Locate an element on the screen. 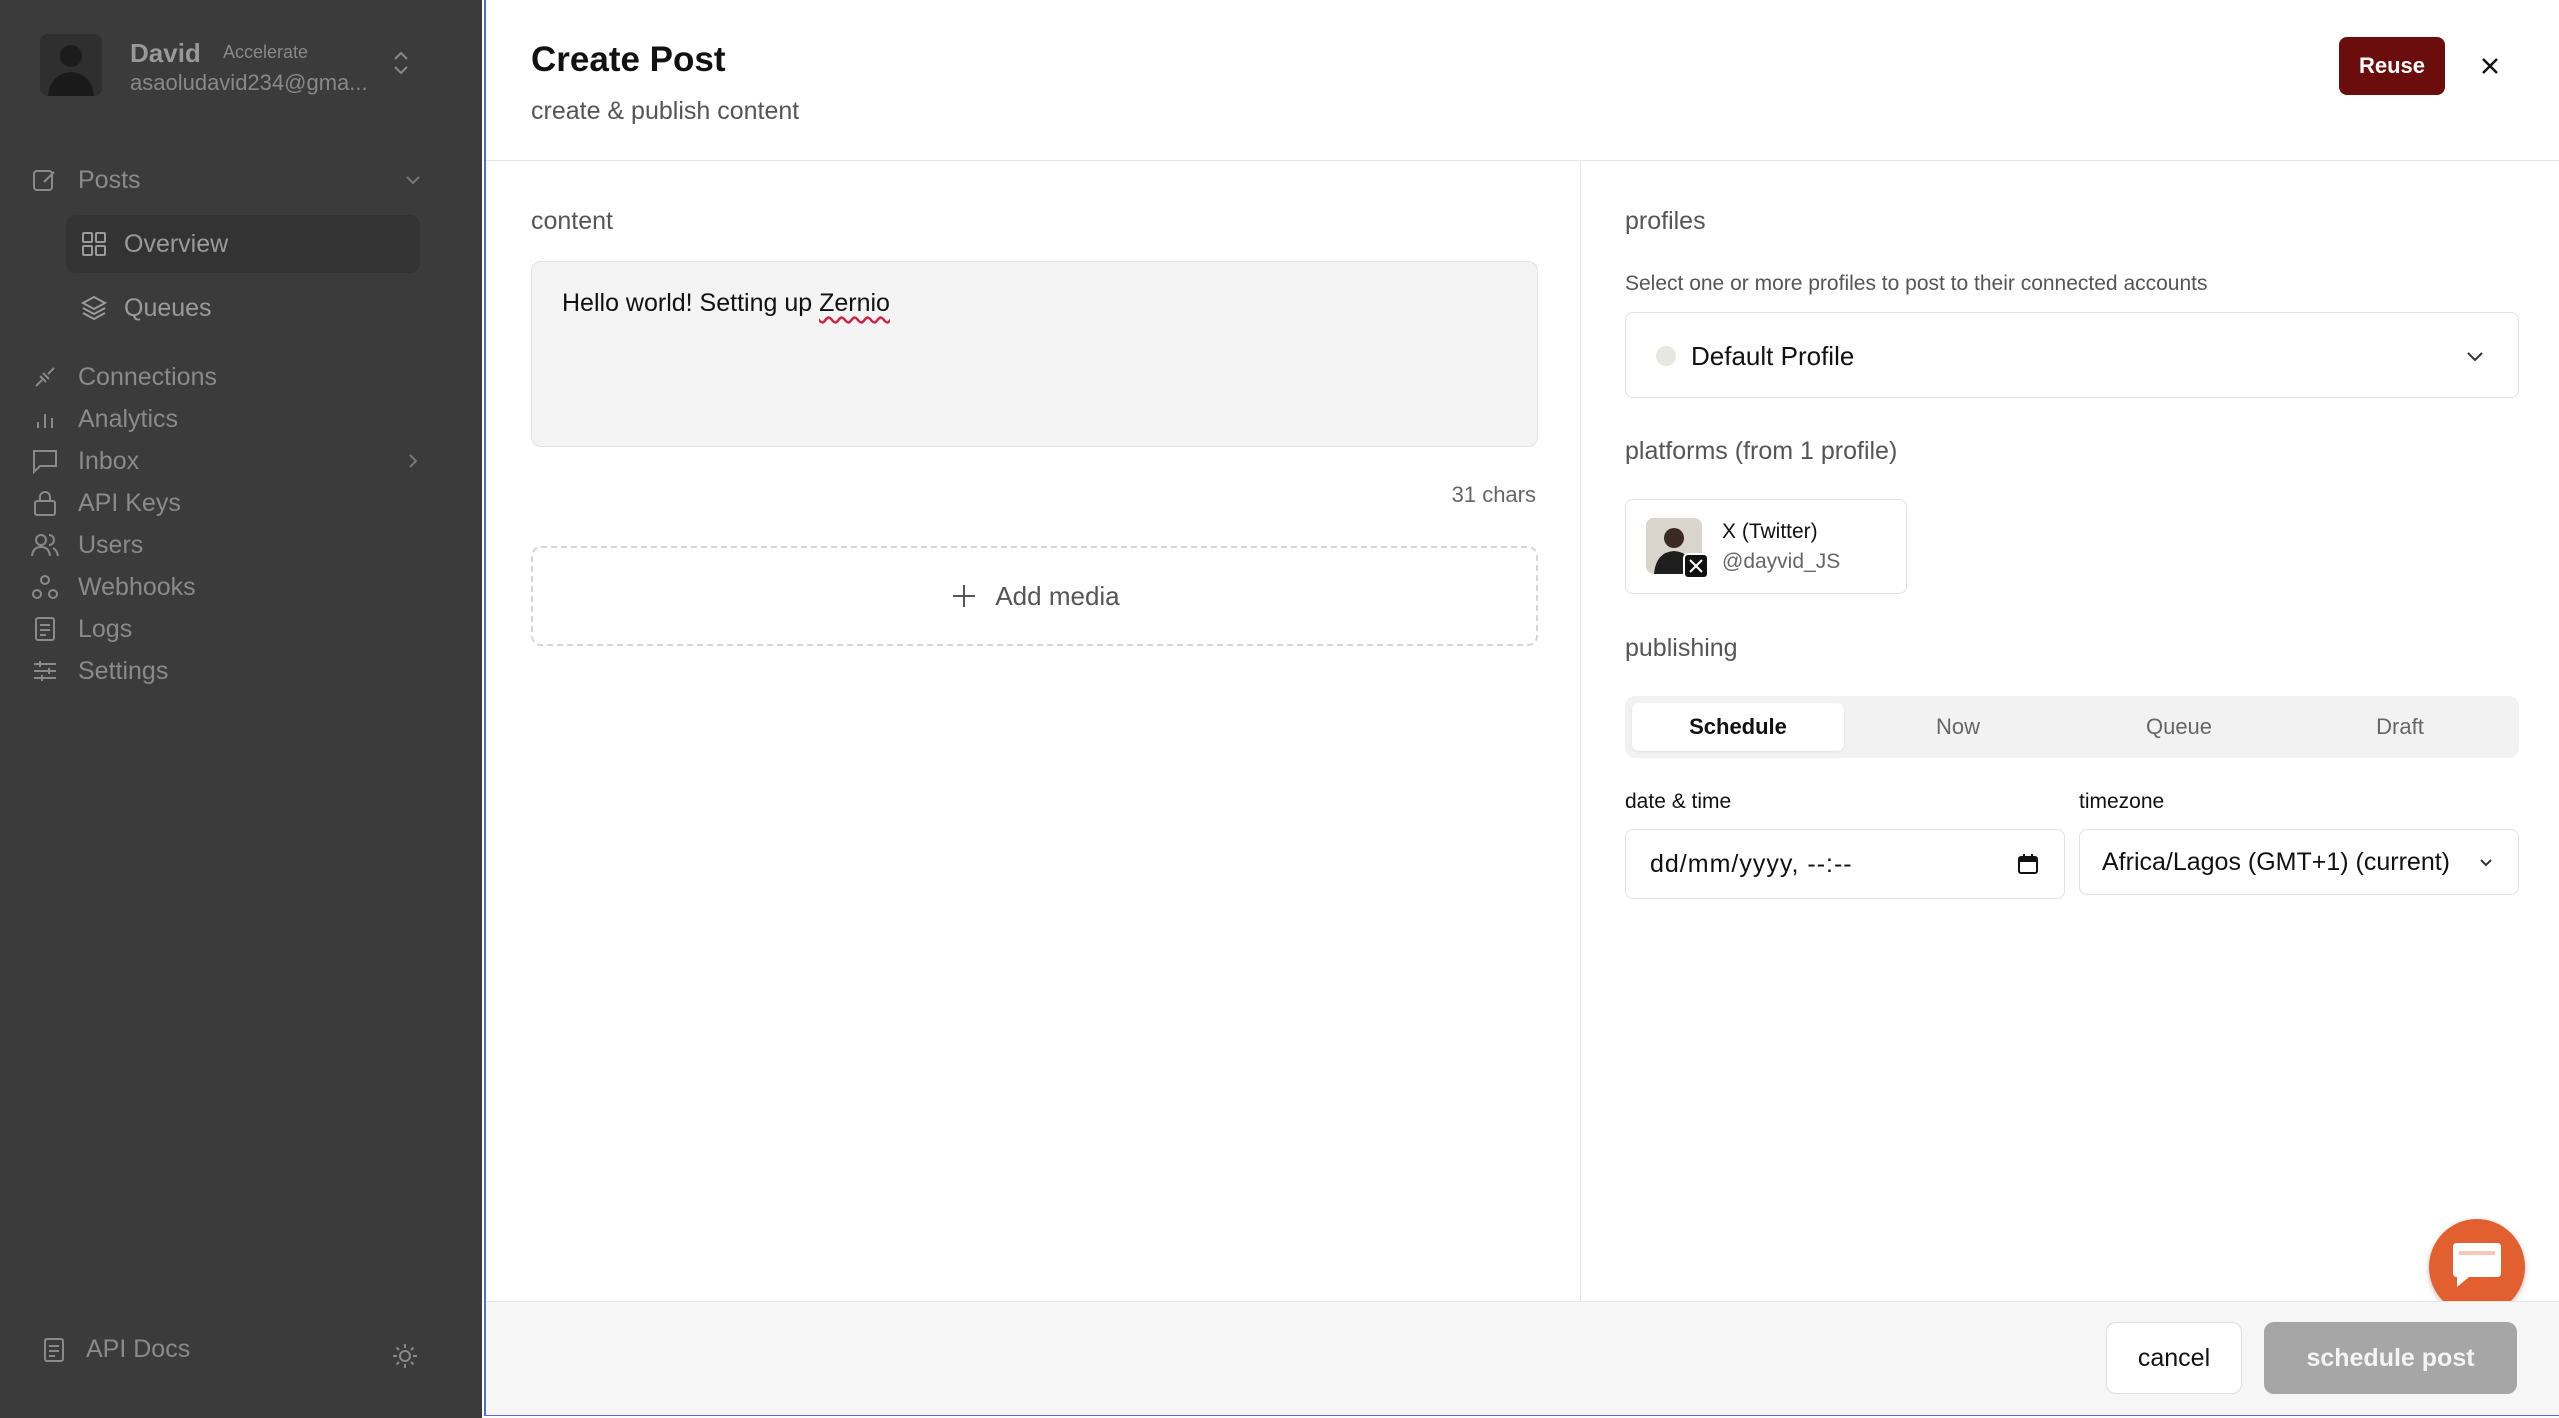 The image size is (2559, 1418). sidebar-item-label: Settings is located at coordinates (123, 670).